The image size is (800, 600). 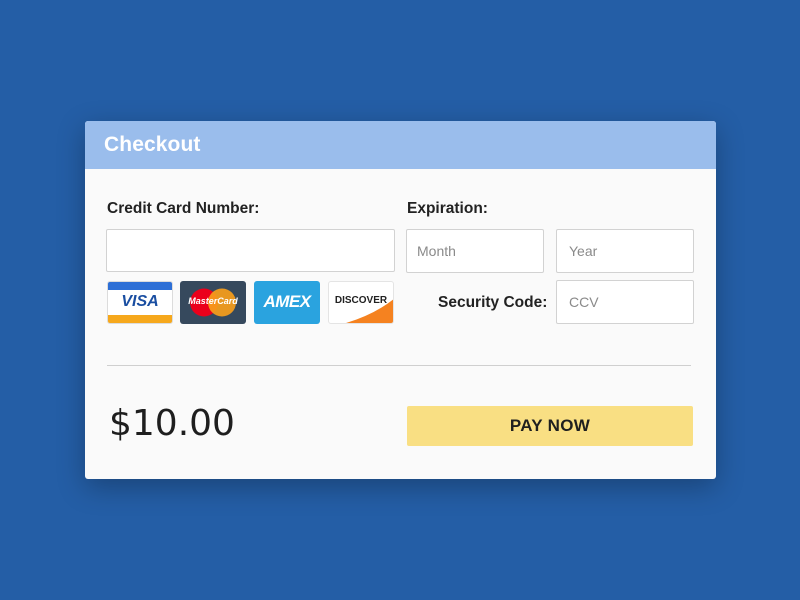 I want to click on card-number-label: Credit Card Number:, so click(x=183, y=208).